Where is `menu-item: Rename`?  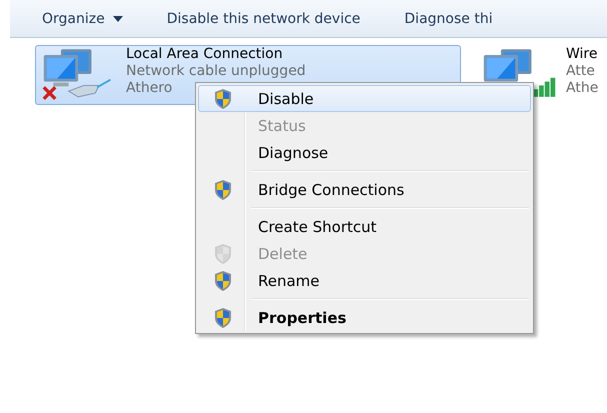 menu-item: Rename is located at coordinates (364, 280).